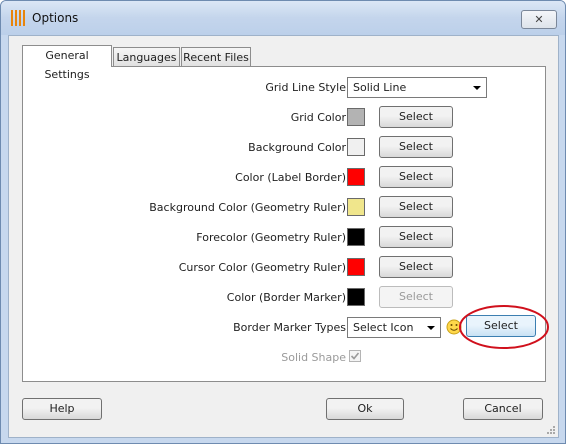  What do you see at coordinates (416, 267) in the screenshot?
I see `ruler-cursor-color-select-button: Select` at bounding box center [416, 267].